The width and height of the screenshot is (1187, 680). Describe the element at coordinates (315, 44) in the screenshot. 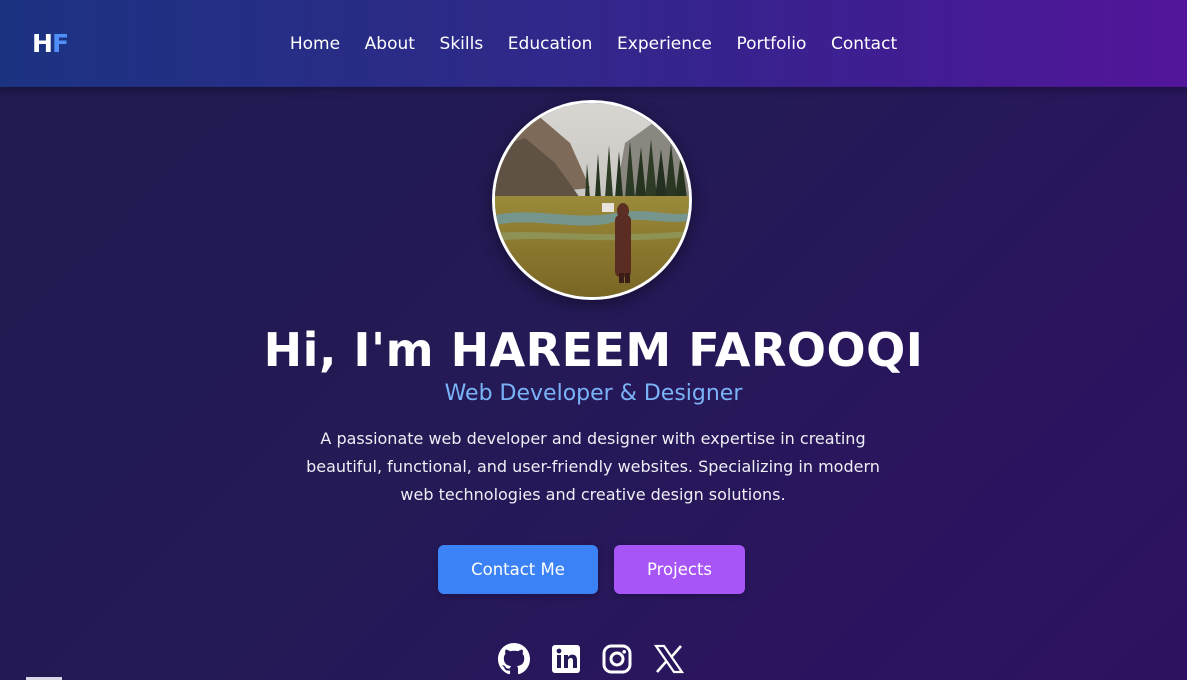

I see `nav-link-home: Home` at that location.